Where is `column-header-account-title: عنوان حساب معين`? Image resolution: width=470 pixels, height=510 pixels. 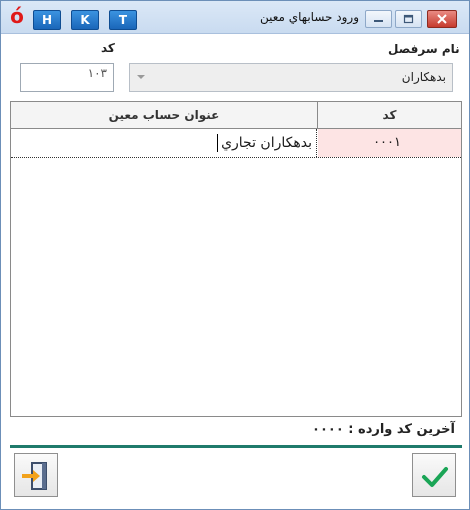
column-header-account-title: عنوان حساب معين is located at coordinates (164, 115).